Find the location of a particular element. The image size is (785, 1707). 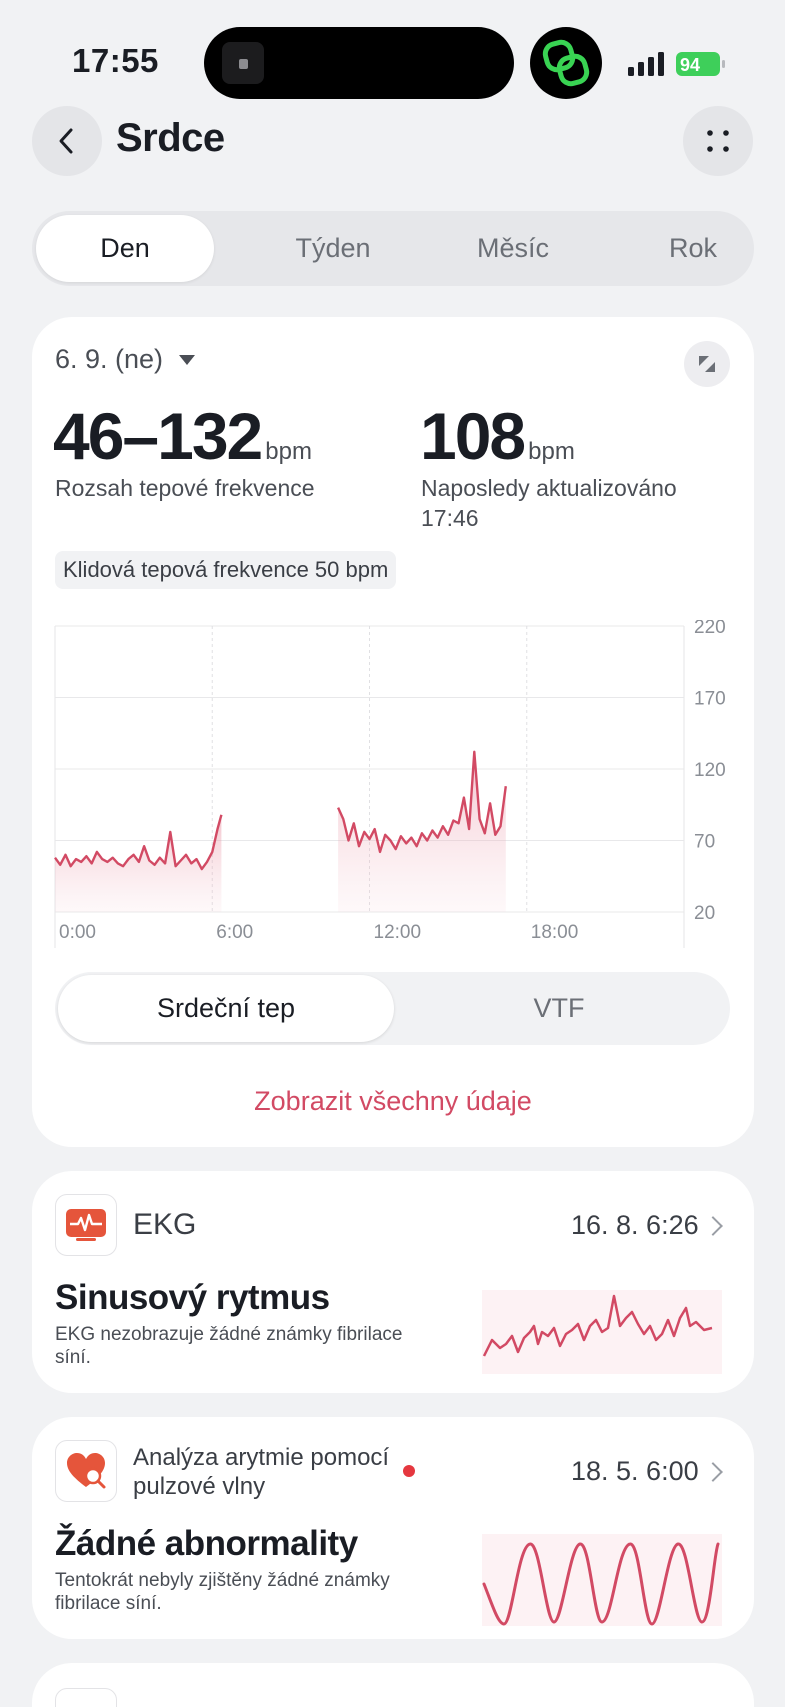

arrhythmia-date: 18. 5. 6:00 is located at coordinates (635, 1471).